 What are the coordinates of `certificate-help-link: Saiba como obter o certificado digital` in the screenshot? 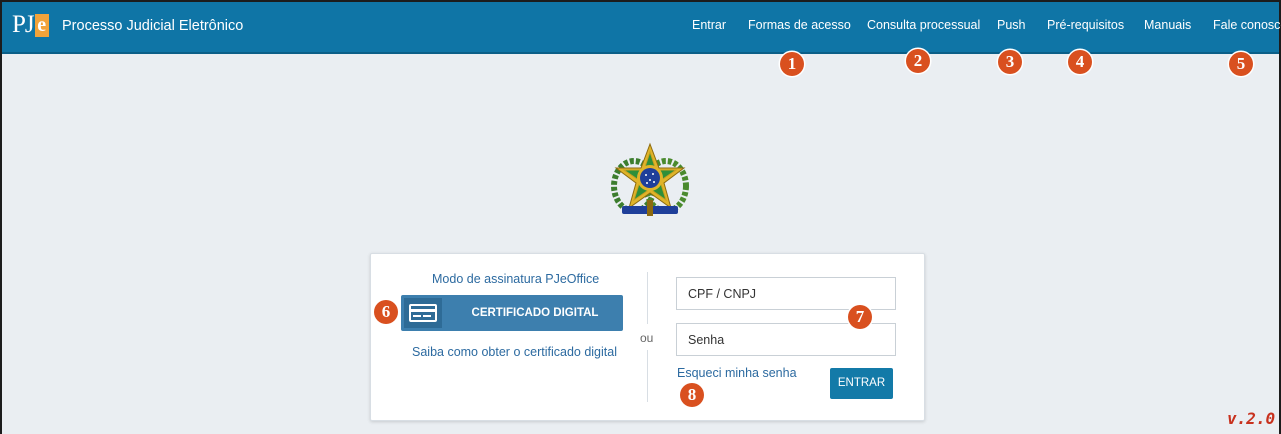 It's located at (514, 352).